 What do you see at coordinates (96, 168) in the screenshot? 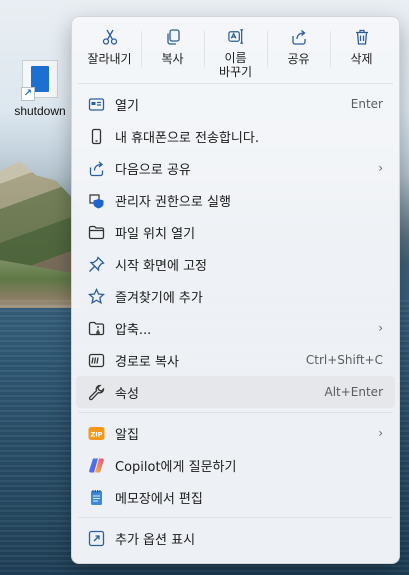
I see `share-with-icon` at bounding box center [96, 168].